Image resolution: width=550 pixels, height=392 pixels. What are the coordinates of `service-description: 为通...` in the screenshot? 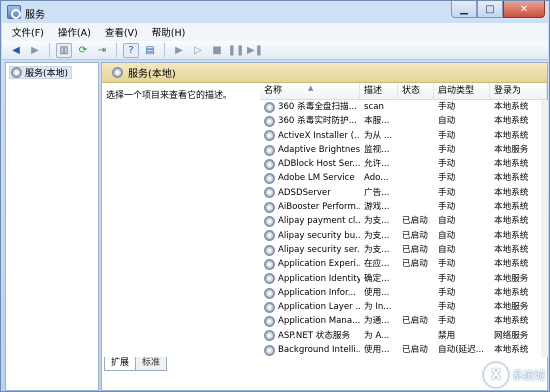 It's located at (377, 321).